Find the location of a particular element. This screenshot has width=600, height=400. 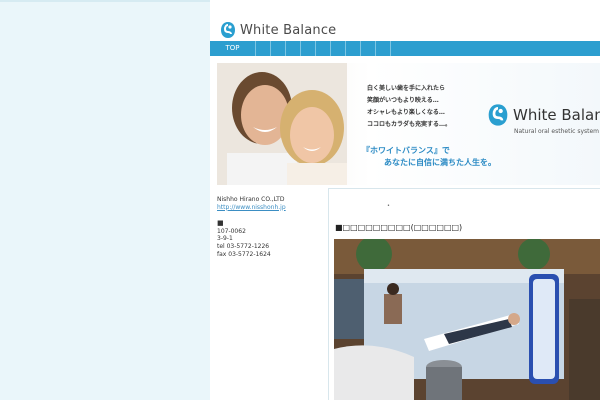

site-header: White Balance is located at coordinates (405, 20).